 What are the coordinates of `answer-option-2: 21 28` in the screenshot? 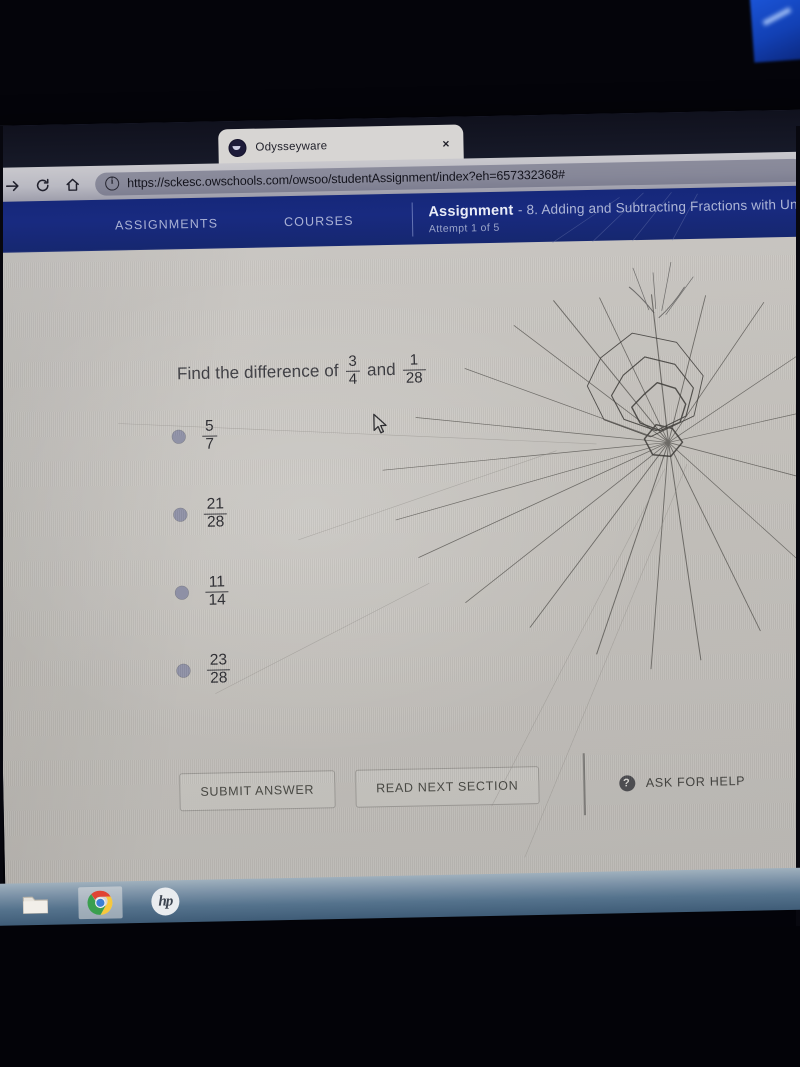 It's located at (200, 513).